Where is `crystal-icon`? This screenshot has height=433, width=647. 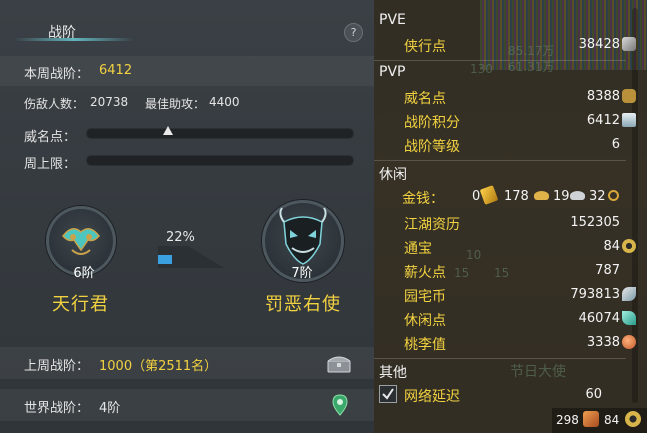
crystal-icon is located at coordinates (629, 120).